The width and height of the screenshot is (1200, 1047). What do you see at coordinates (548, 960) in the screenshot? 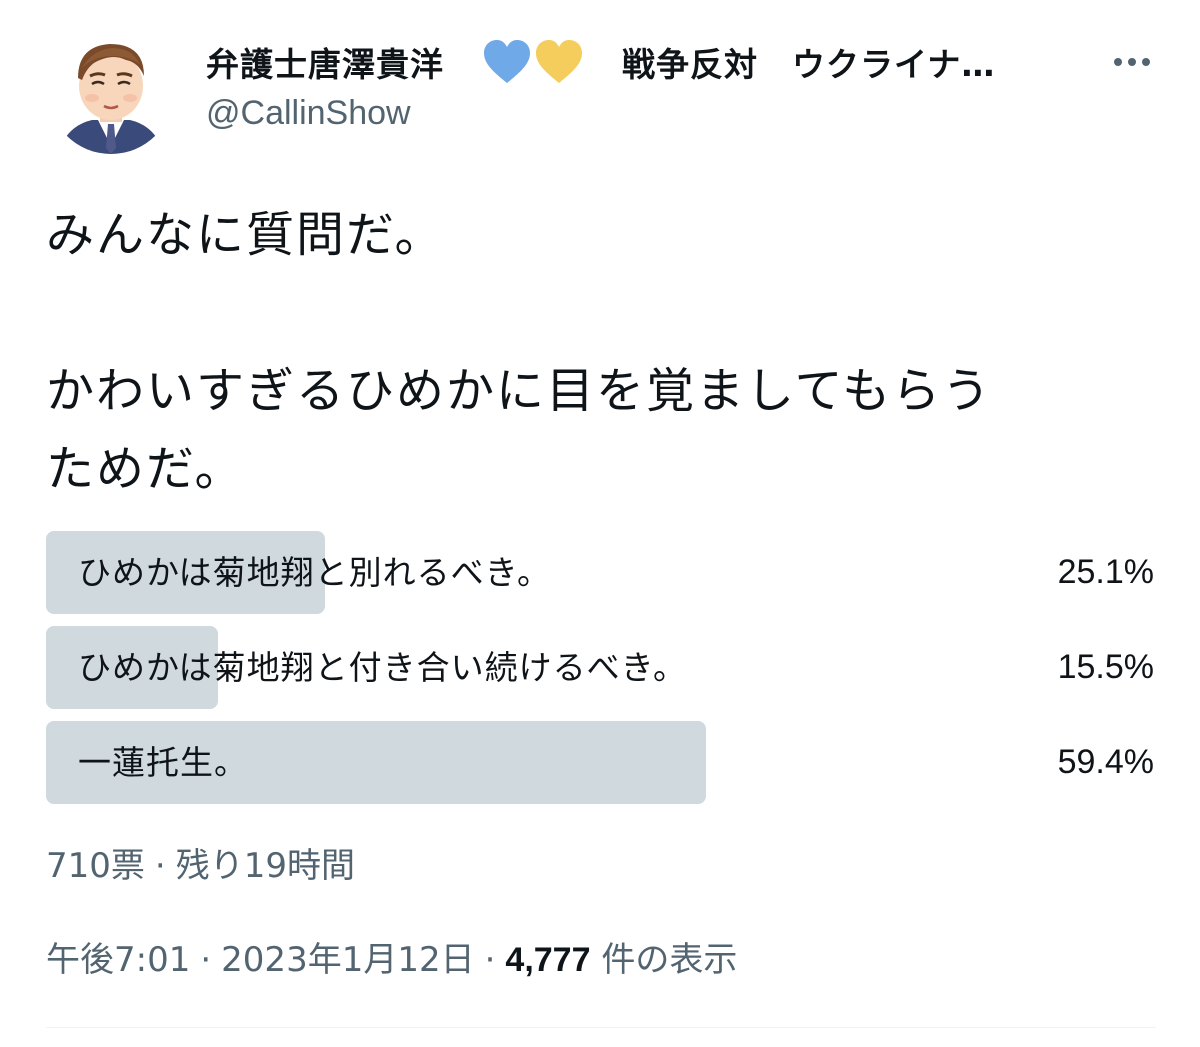
I see `views-count: 4,777` at bounding box center [548, 960].